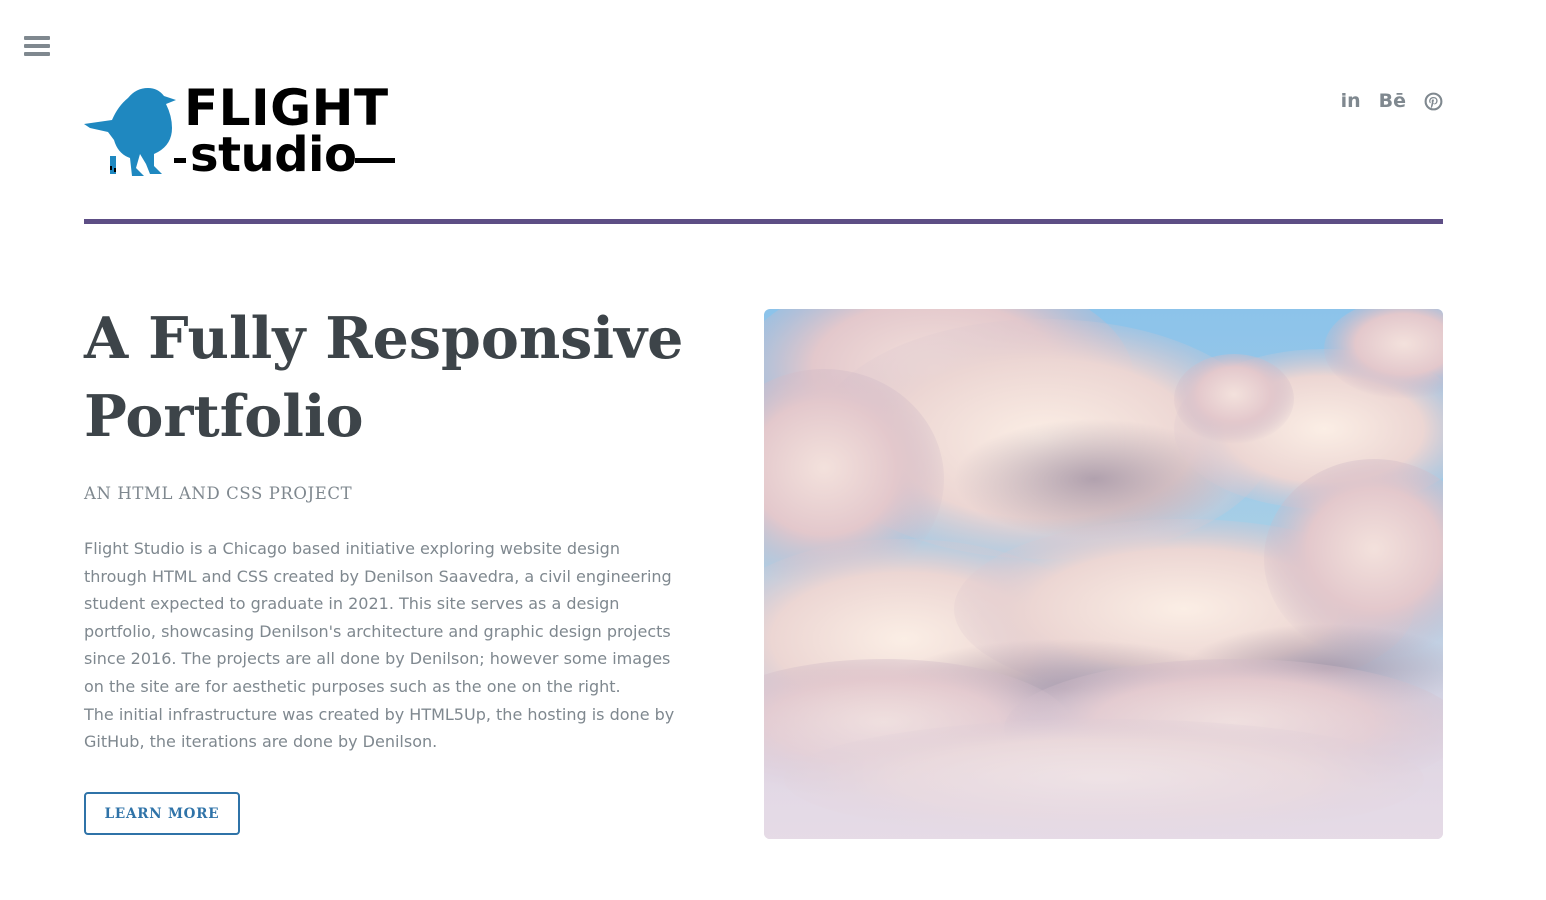 This screenshot has height=900, width=1546. What do you see at coordinates (130, 132) in the screenshot?
I see `bird-icon` at bounding box center [130, 132].